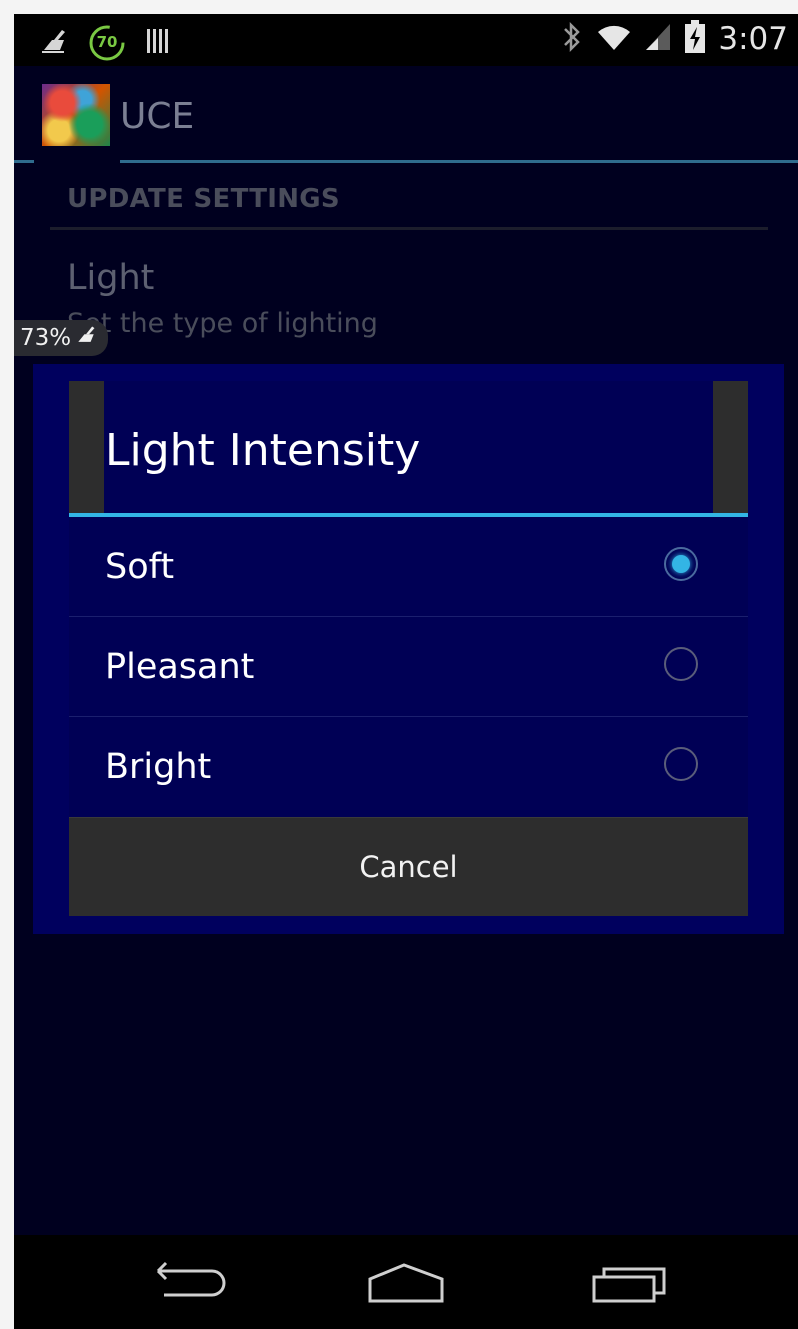  Describe the element at coordinates (635, 1282) in the screenshot. I see `recents-icon` at that location.